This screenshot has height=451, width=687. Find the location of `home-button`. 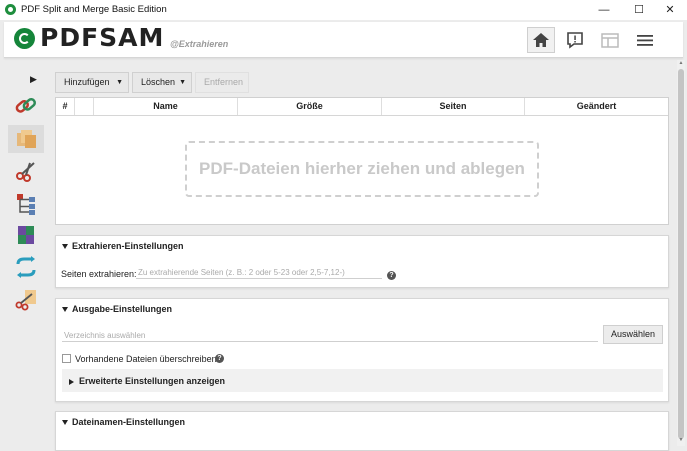

home-button is located at coordinates (541, 40).